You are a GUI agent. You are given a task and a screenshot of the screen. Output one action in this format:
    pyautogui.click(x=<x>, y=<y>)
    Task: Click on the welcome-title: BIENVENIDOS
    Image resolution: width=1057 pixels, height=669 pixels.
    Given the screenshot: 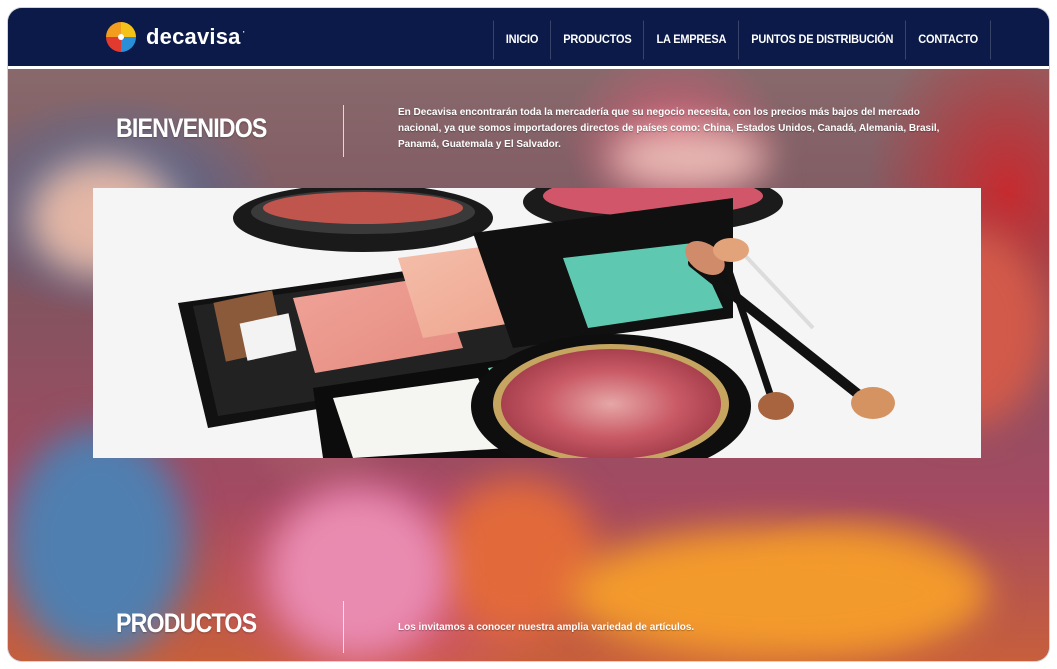 What is the action you would take?
    pyautogui.click(x=191, y=128)
    